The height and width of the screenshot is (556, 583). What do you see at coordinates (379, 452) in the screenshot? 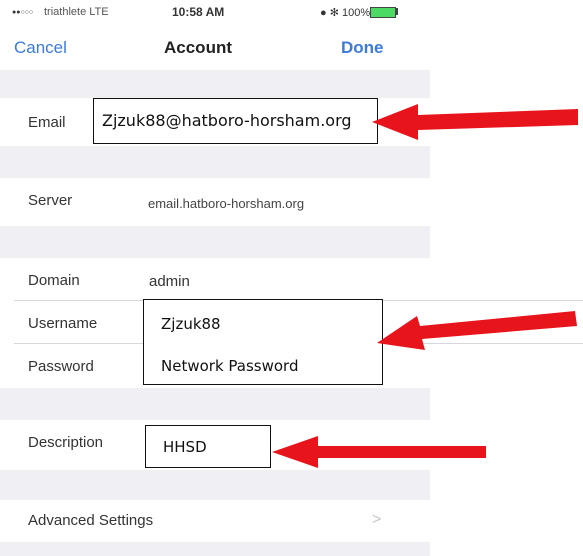
I see `arrow-description-icon` at bounding box center [379, 452].